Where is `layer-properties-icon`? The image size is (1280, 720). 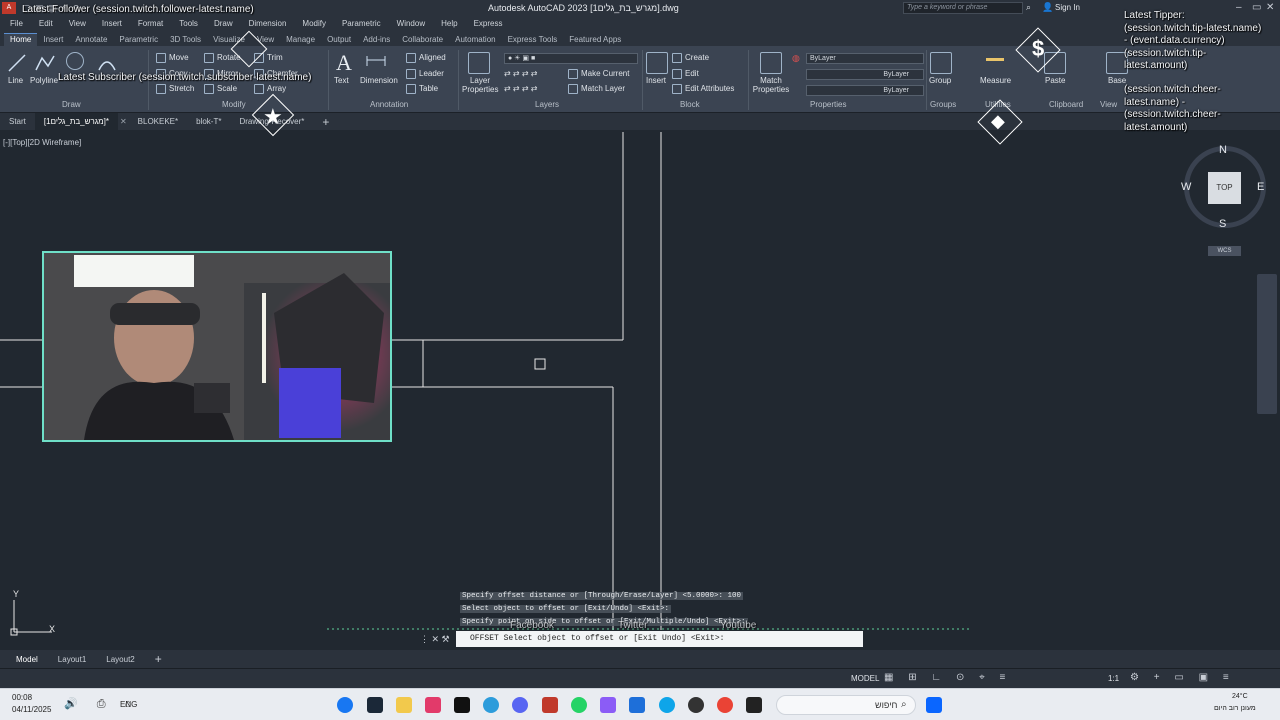
layer-properties-icon is located at coordinates (479, 63).